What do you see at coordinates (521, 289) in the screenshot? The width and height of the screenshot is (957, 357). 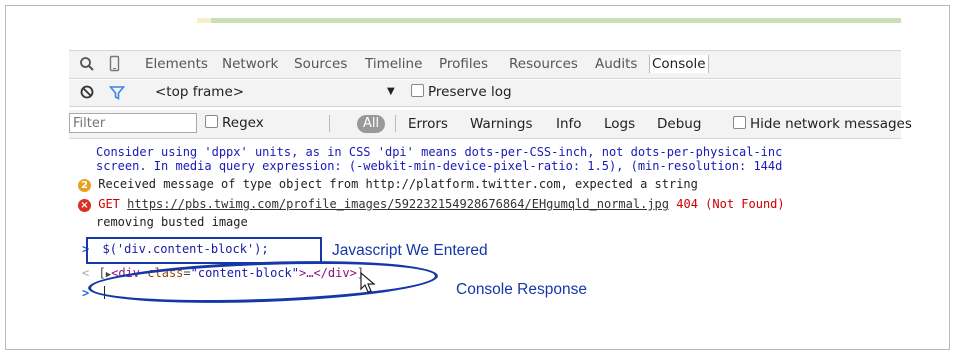 I see `output-annotation-label: Console Response` at bounding box center [521, 289].